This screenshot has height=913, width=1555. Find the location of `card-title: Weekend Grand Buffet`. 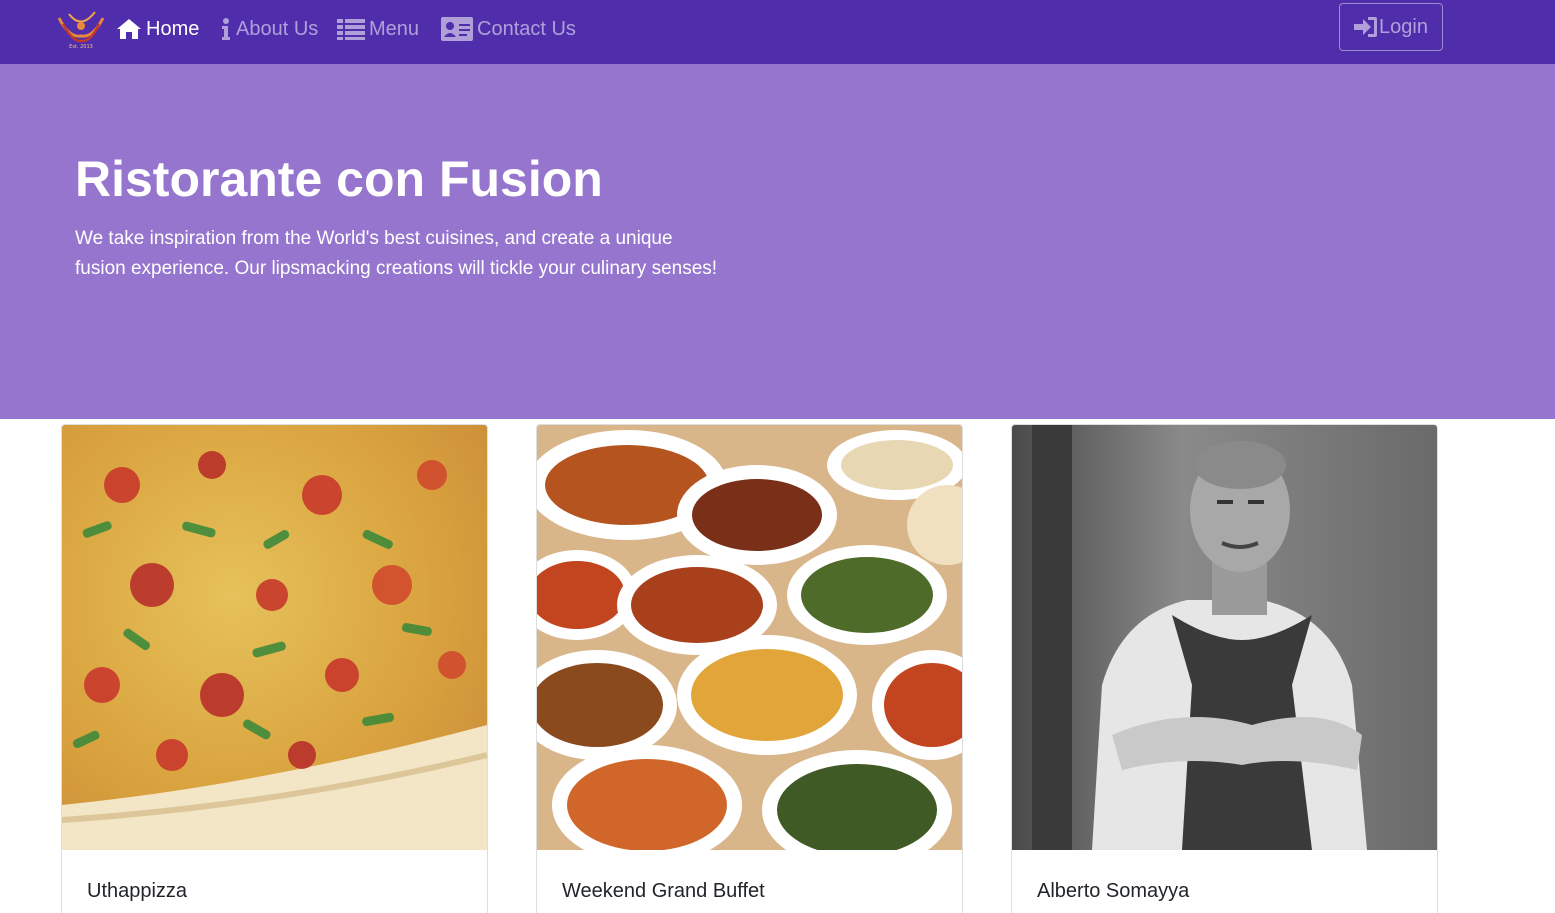

card-title: Weekend Grand Buffet is located at coordinates (663, 891).